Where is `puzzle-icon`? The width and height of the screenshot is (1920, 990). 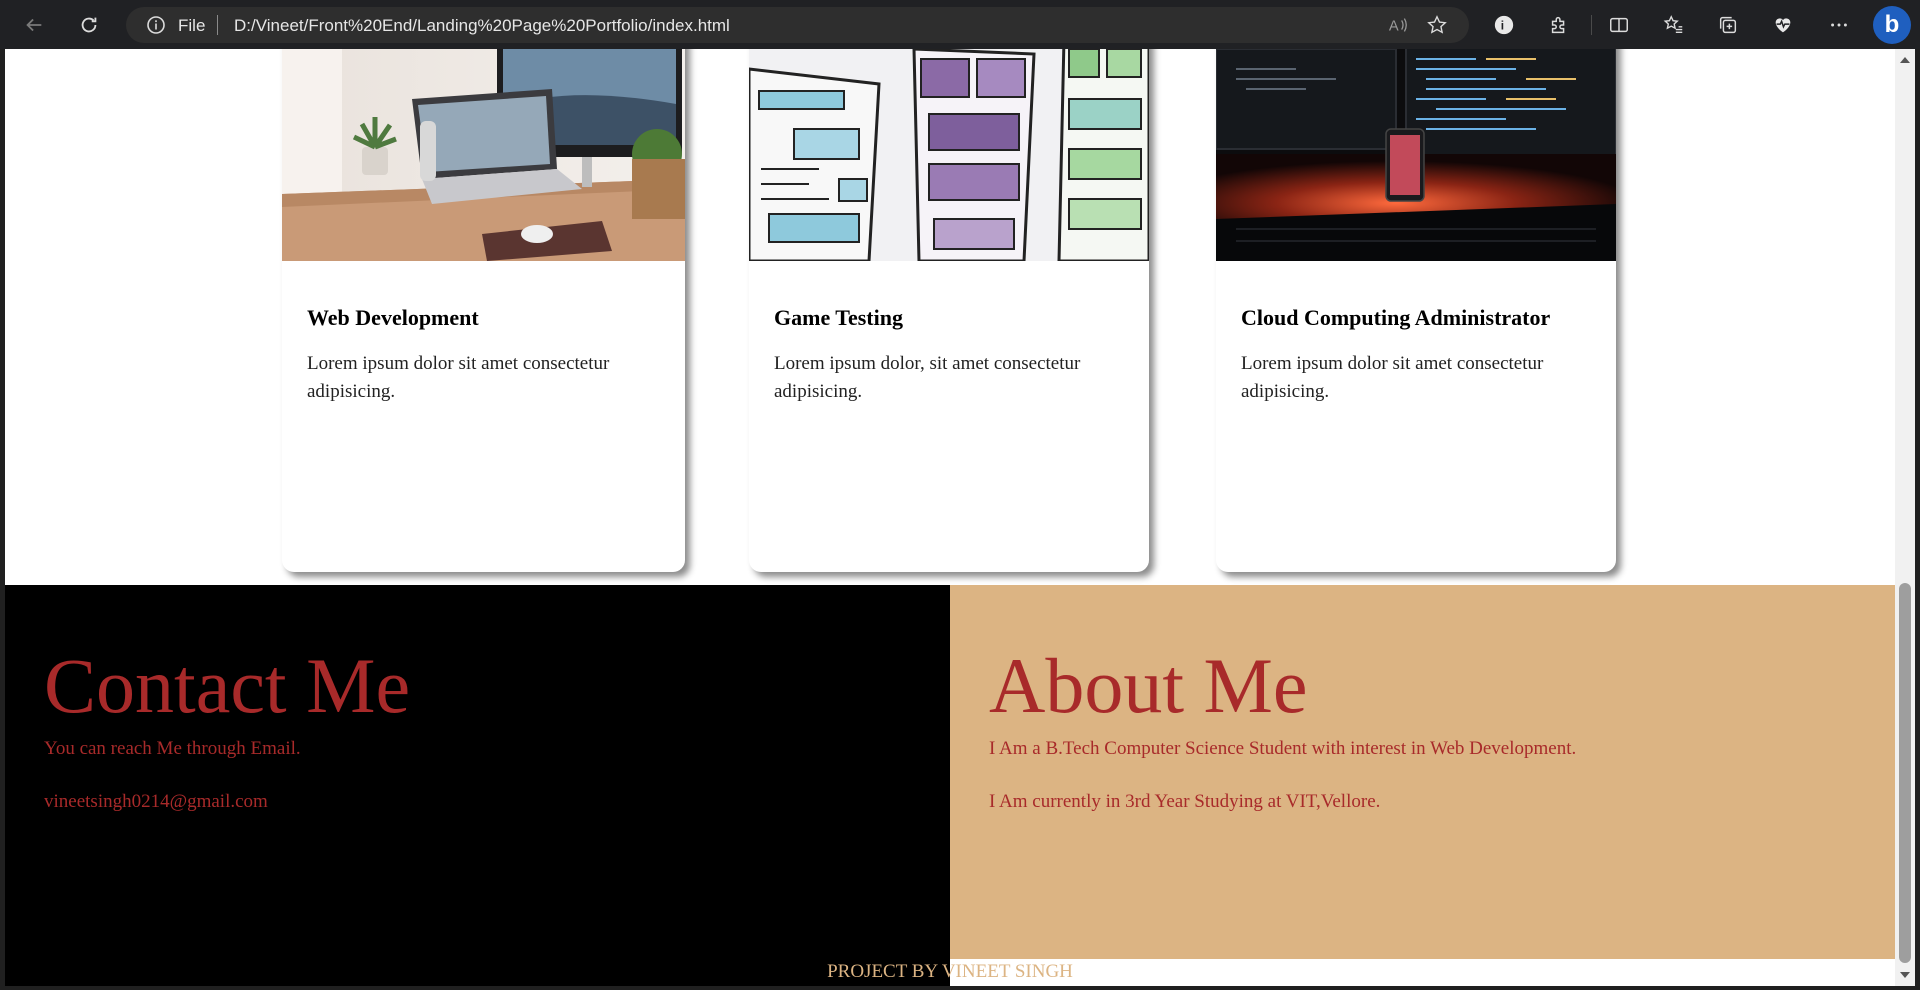 puzzle-icon is located at coordinates (1559, 25).